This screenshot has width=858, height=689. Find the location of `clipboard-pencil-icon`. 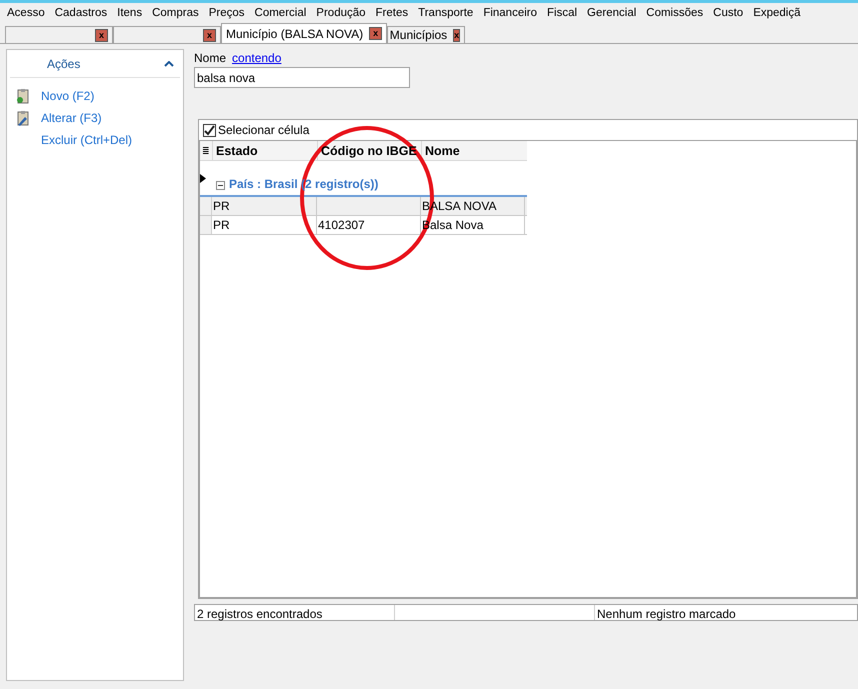

clipboard-pencil-icon is located at coordinates (23, 118).